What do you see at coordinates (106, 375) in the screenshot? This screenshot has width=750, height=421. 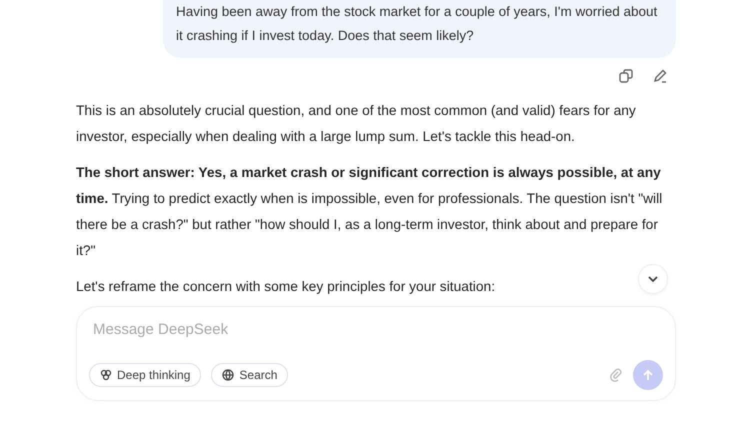 I see `circles-icon` at bounding box center [106, 375].